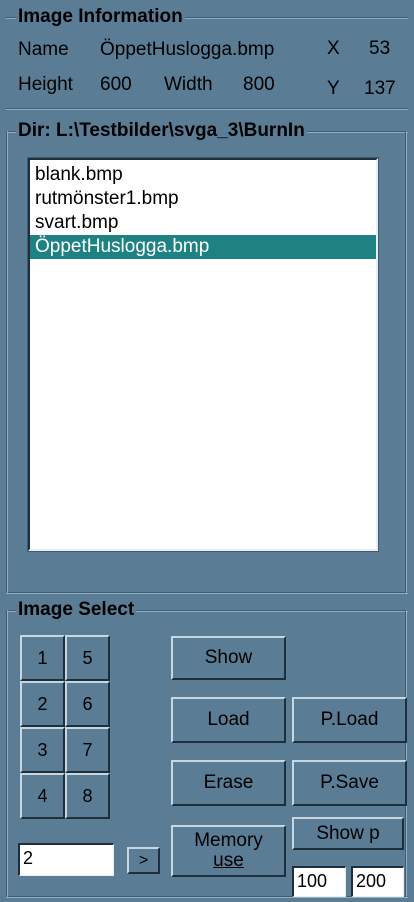 This screenshot has height=902, width=414. What do you see at coordinates (7, 753) in the screenshot?
I see `image-select-frame-left` at bounding box center [7, 753].